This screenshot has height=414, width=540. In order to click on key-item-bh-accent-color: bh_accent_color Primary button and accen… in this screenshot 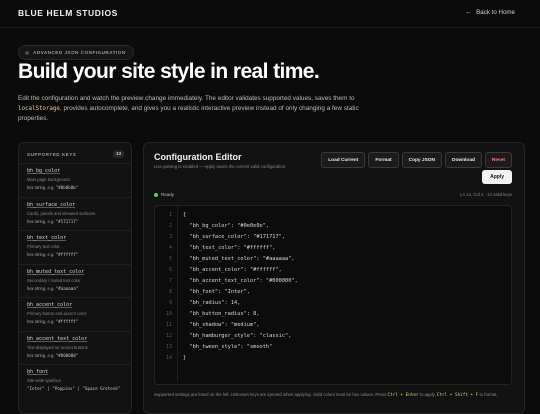, I will do `click(75, 314)`.